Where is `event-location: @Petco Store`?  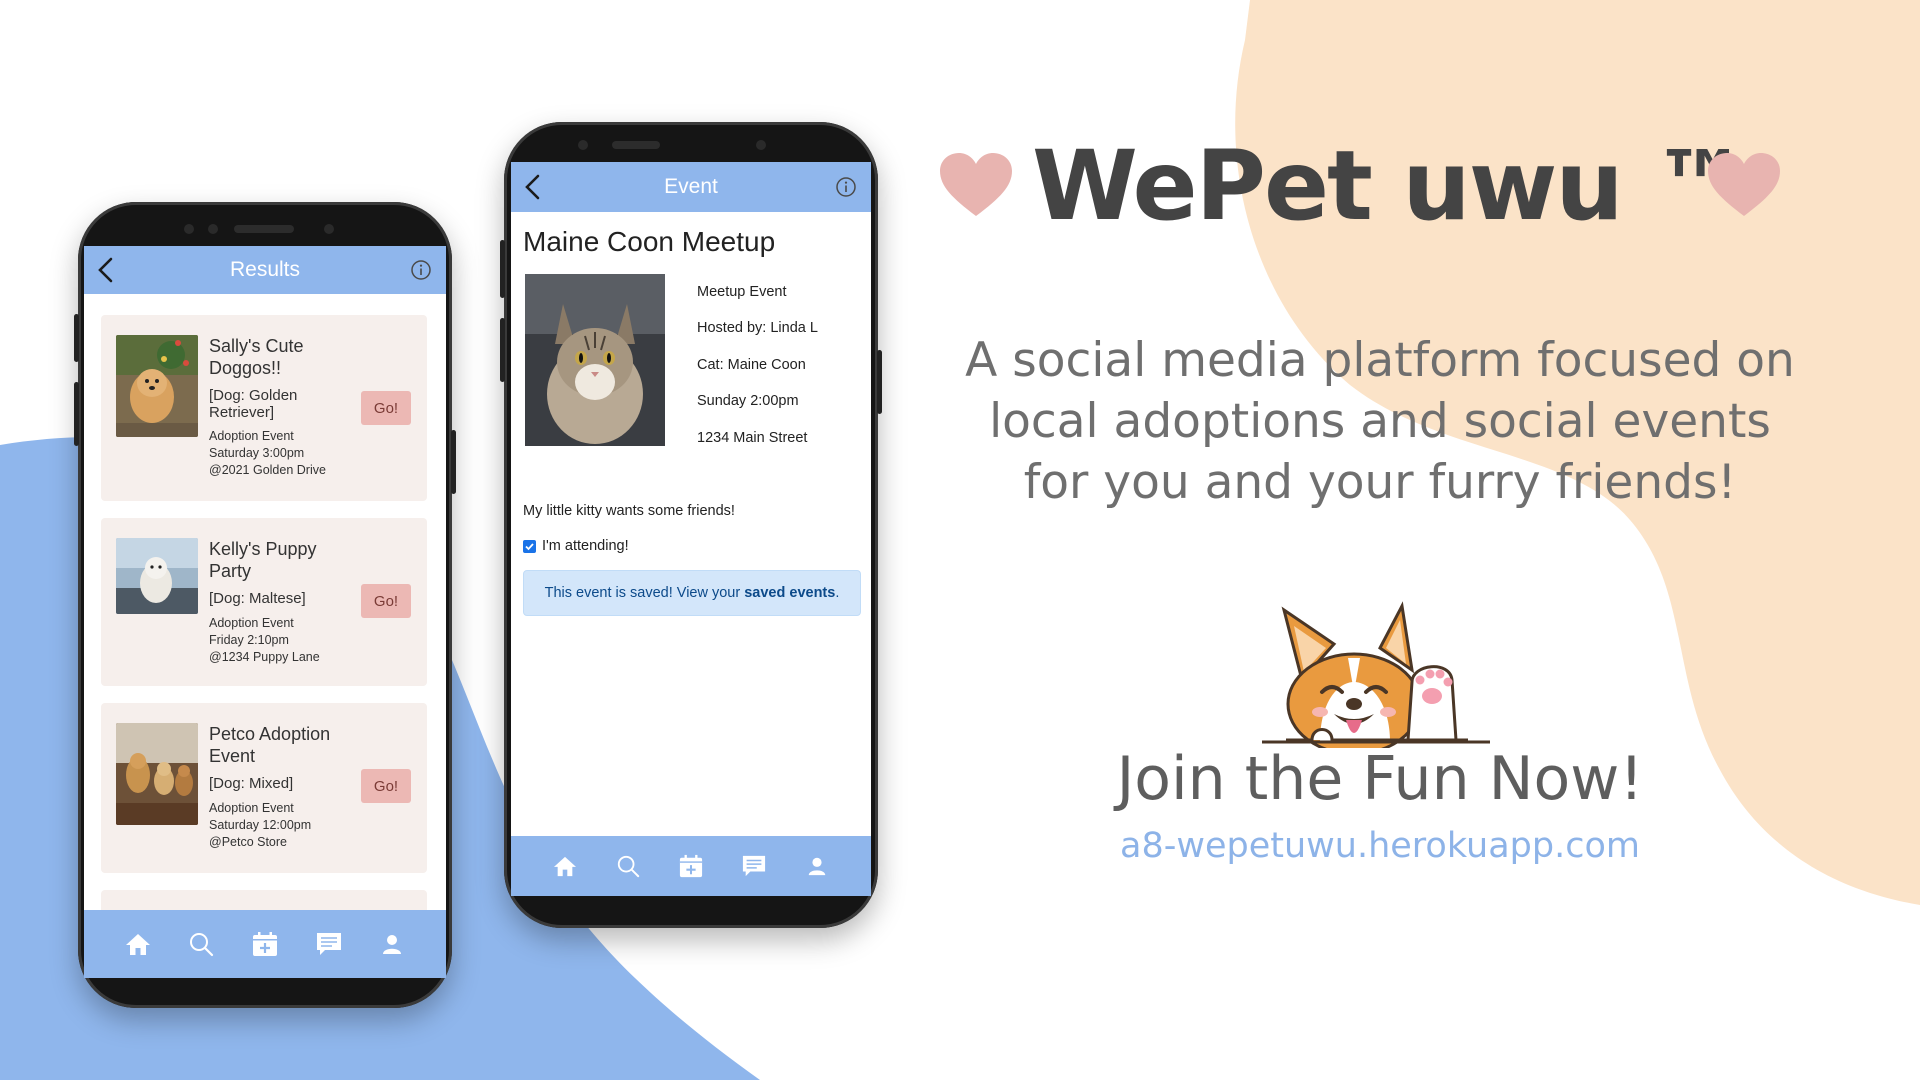
event-location: @Petco Store is located at coordinates (248, 842).